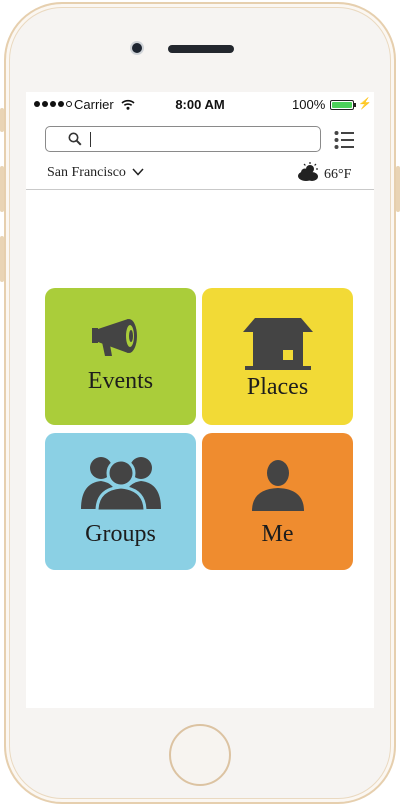 This screenshot has height=808, width=400. I want to click on events-tile: Events, so click(120, 356).